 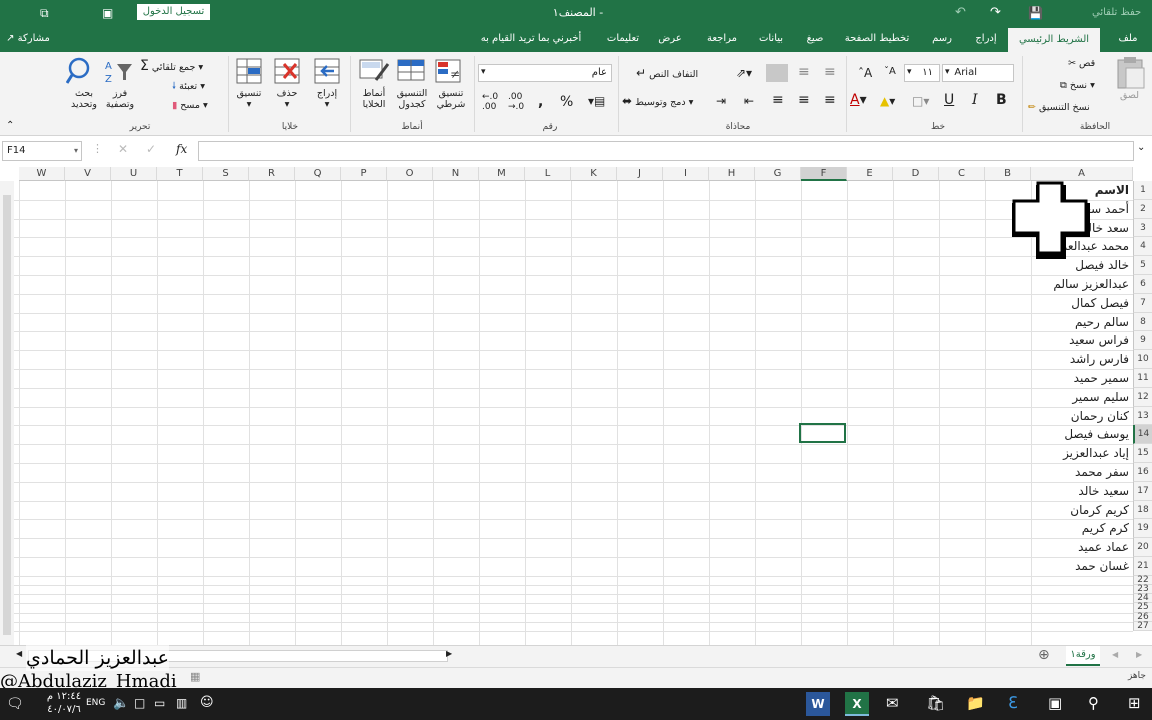 I want to click on tell-me-search: أخبرني بما تريد القيام به, so click(x=531, y=39).